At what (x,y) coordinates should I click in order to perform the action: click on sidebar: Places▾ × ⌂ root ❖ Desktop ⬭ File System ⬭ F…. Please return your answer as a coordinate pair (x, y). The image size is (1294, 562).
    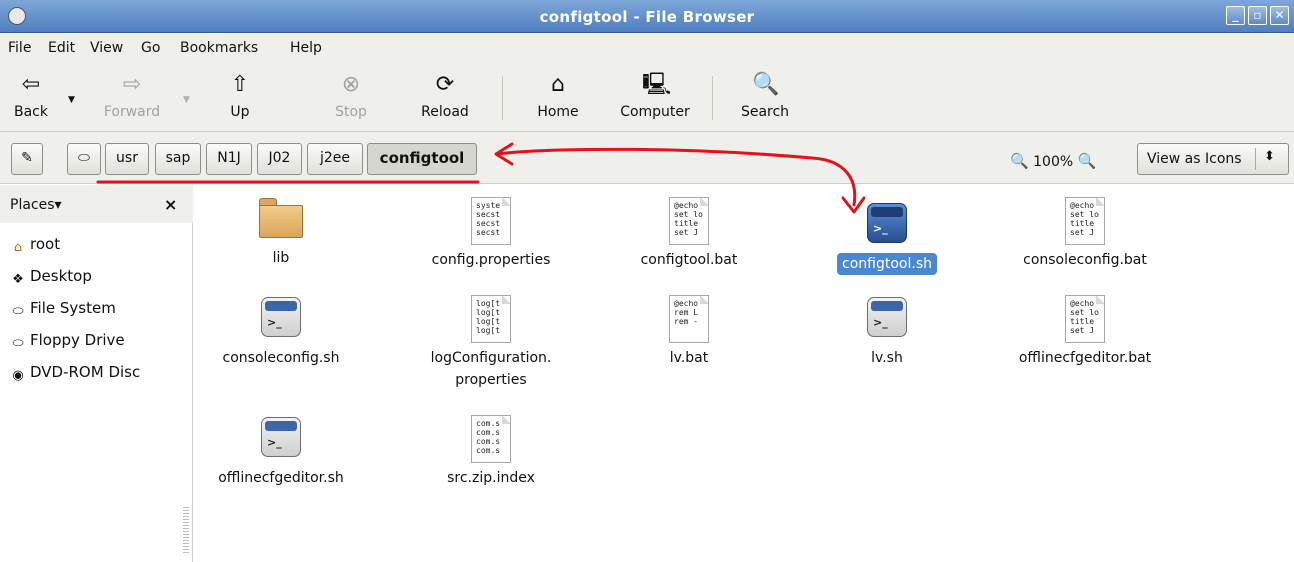
    Looking at the image, I should click on (96, 373).